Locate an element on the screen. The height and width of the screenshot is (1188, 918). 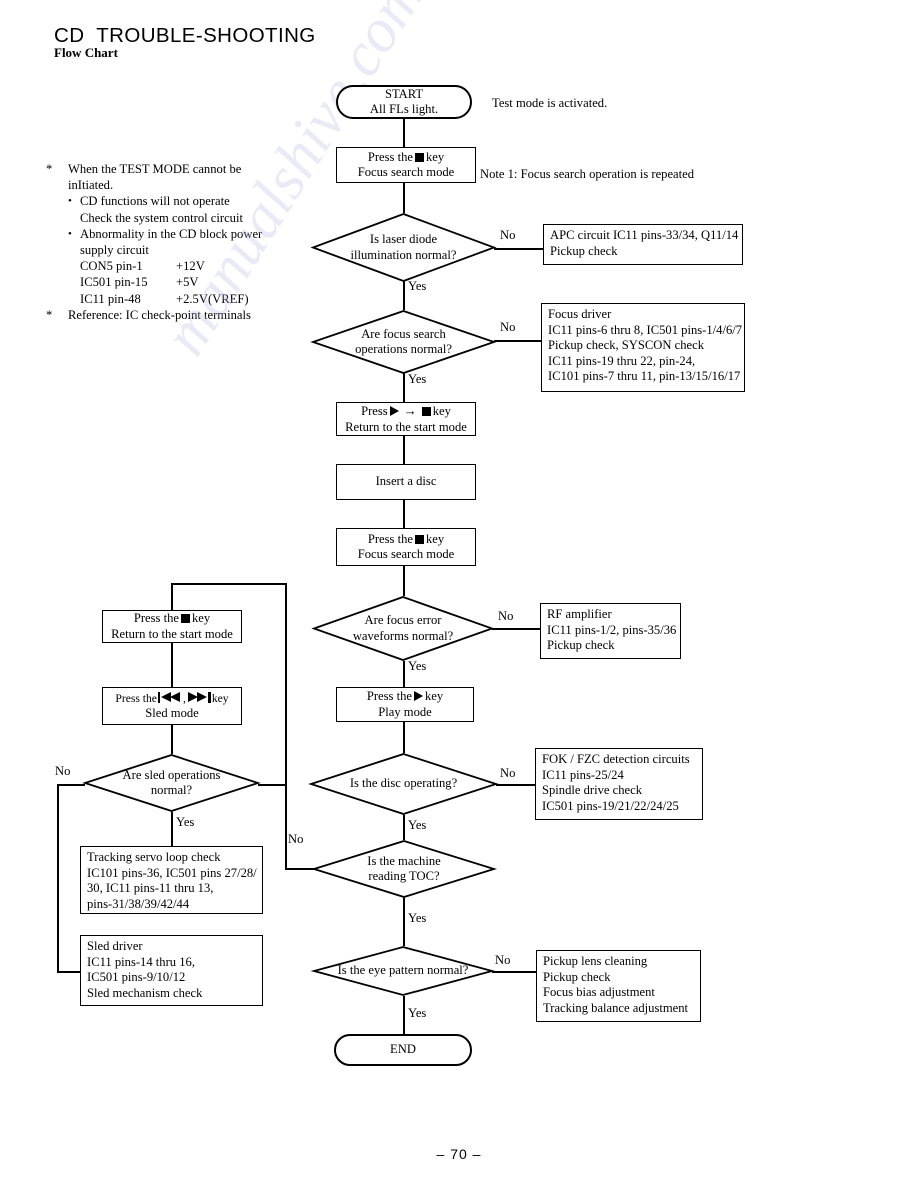
box-line: Sled mechanism check is located at coordinates (145, 992).